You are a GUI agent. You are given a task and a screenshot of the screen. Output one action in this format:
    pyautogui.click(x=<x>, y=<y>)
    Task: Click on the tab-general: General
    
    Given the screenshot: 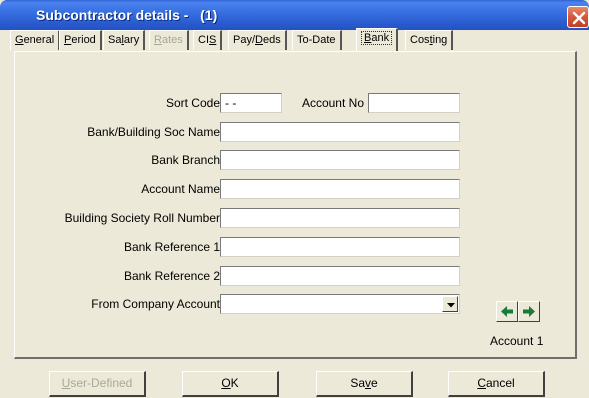 What is the action you would take?
    pyautogui.click(x=35, y=40)
    